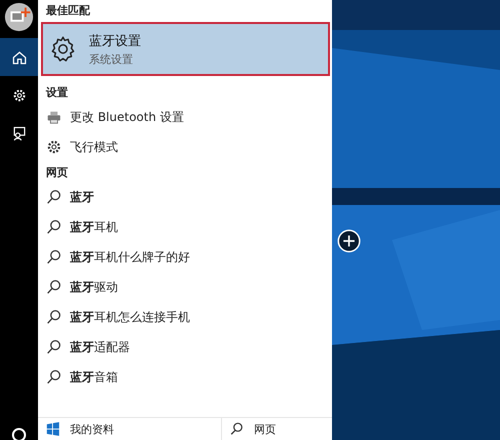  Describe the element at coordinates (349, 241) in the screenshot. I see `add-icon` at that location.